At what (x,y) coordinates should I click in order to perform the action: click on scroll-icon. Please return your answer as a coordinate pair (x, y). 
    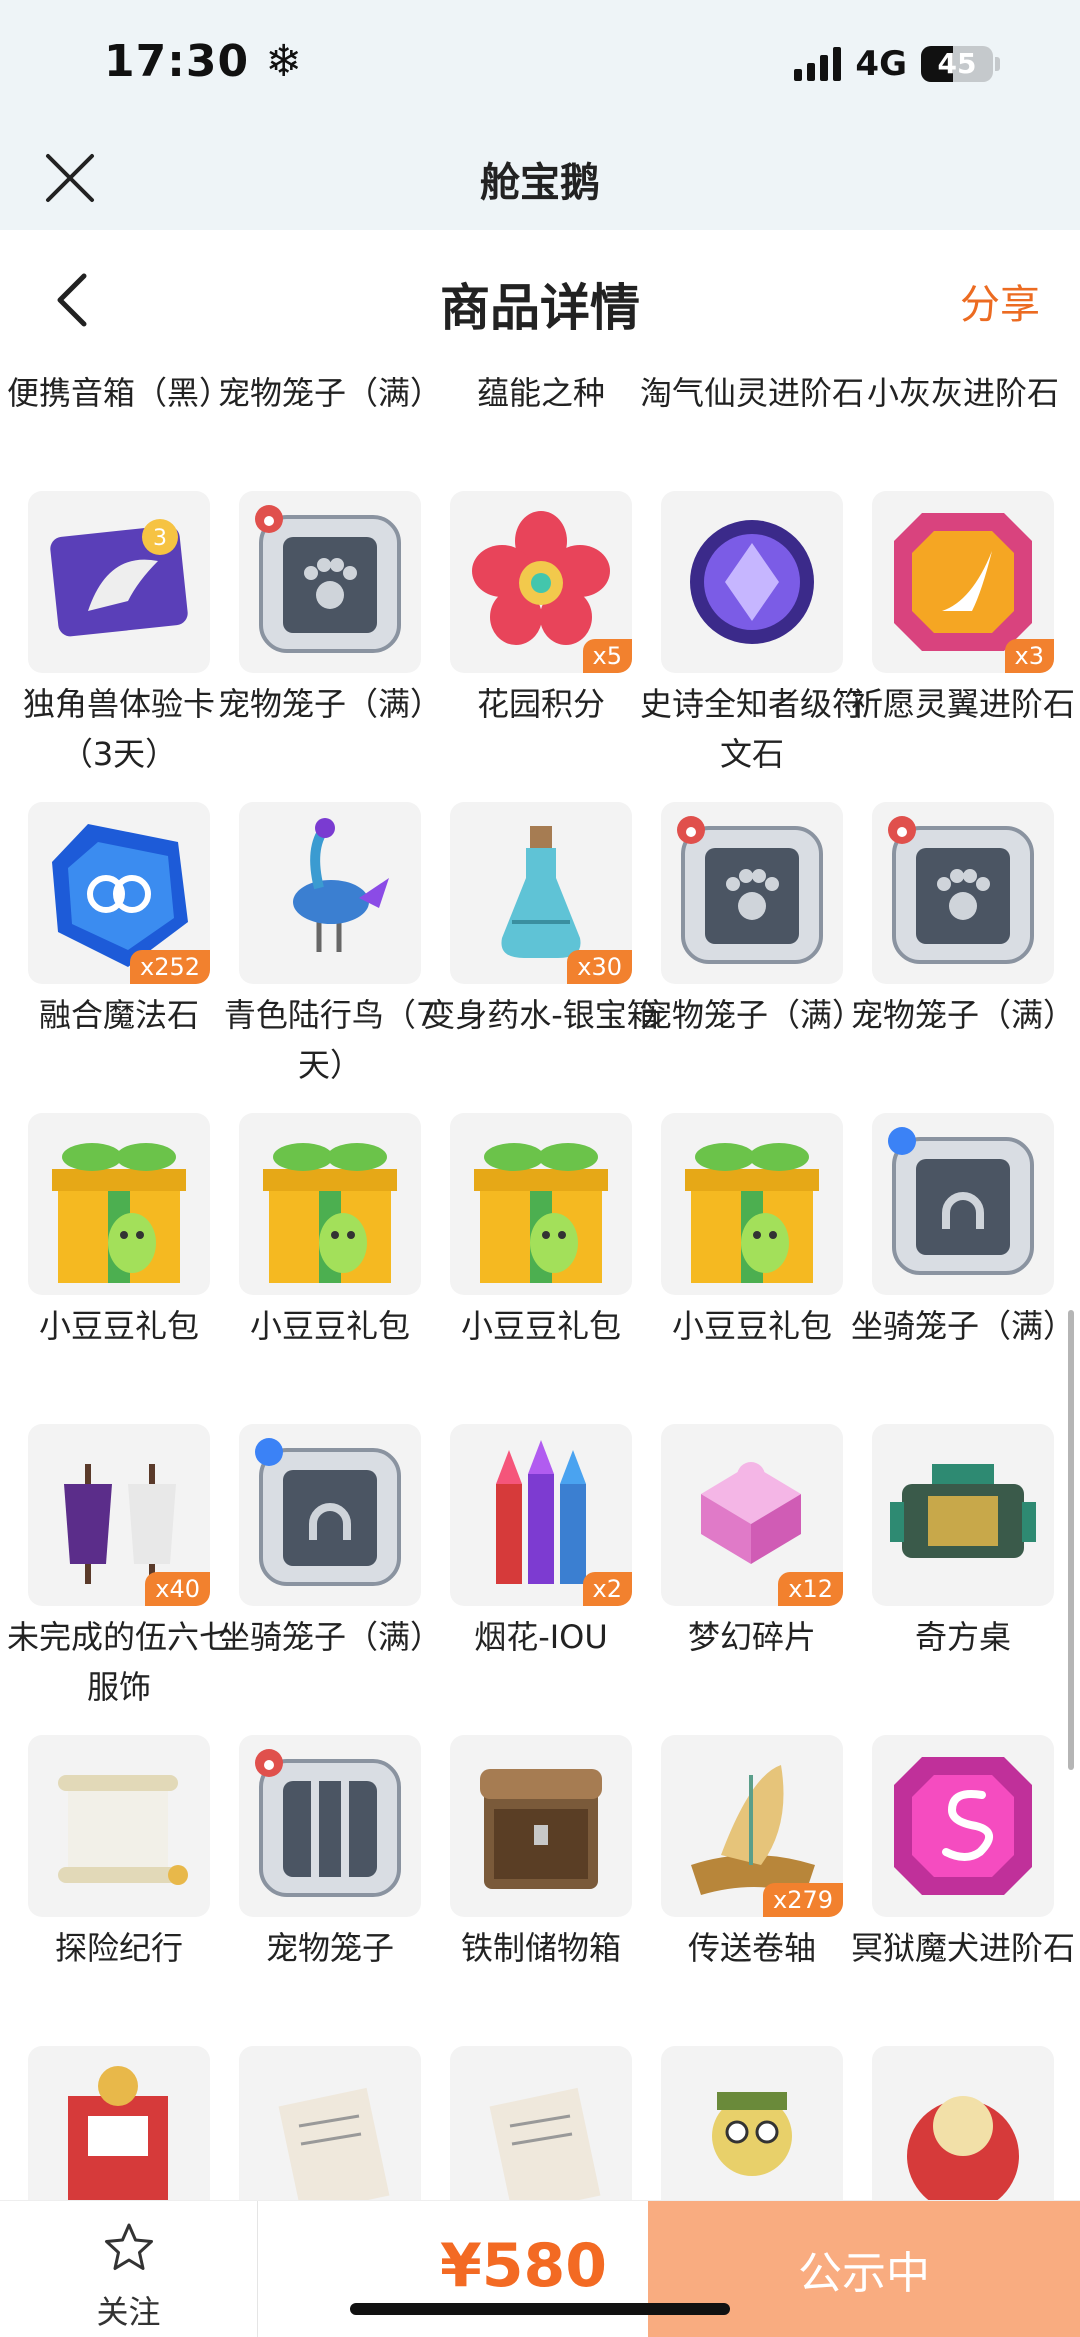
    Looking at the image, I should click on (123, 1830).